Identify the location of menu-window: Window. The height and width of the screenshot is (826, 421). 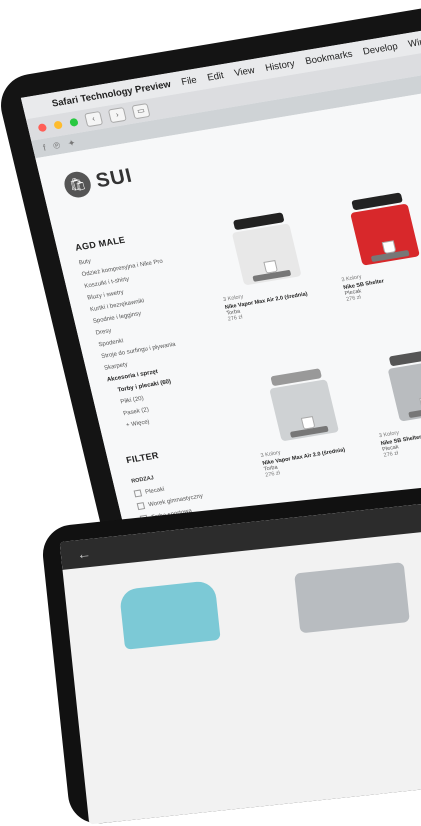
(414, 41).